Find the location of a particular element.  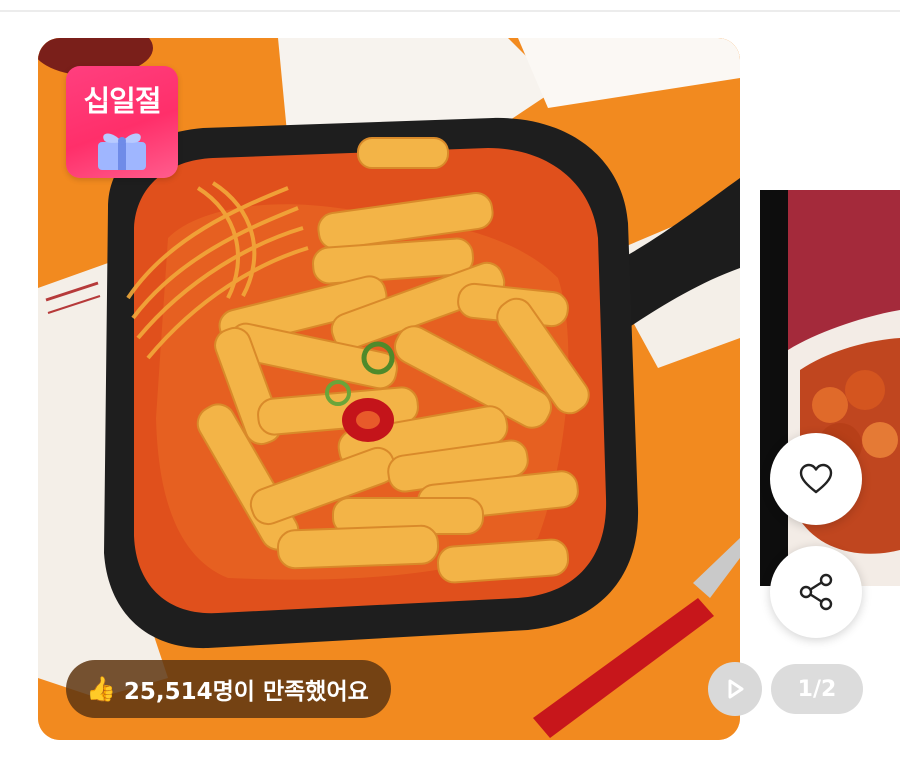

page-counter-text: 1/2 is located at coordinates (817, 689).